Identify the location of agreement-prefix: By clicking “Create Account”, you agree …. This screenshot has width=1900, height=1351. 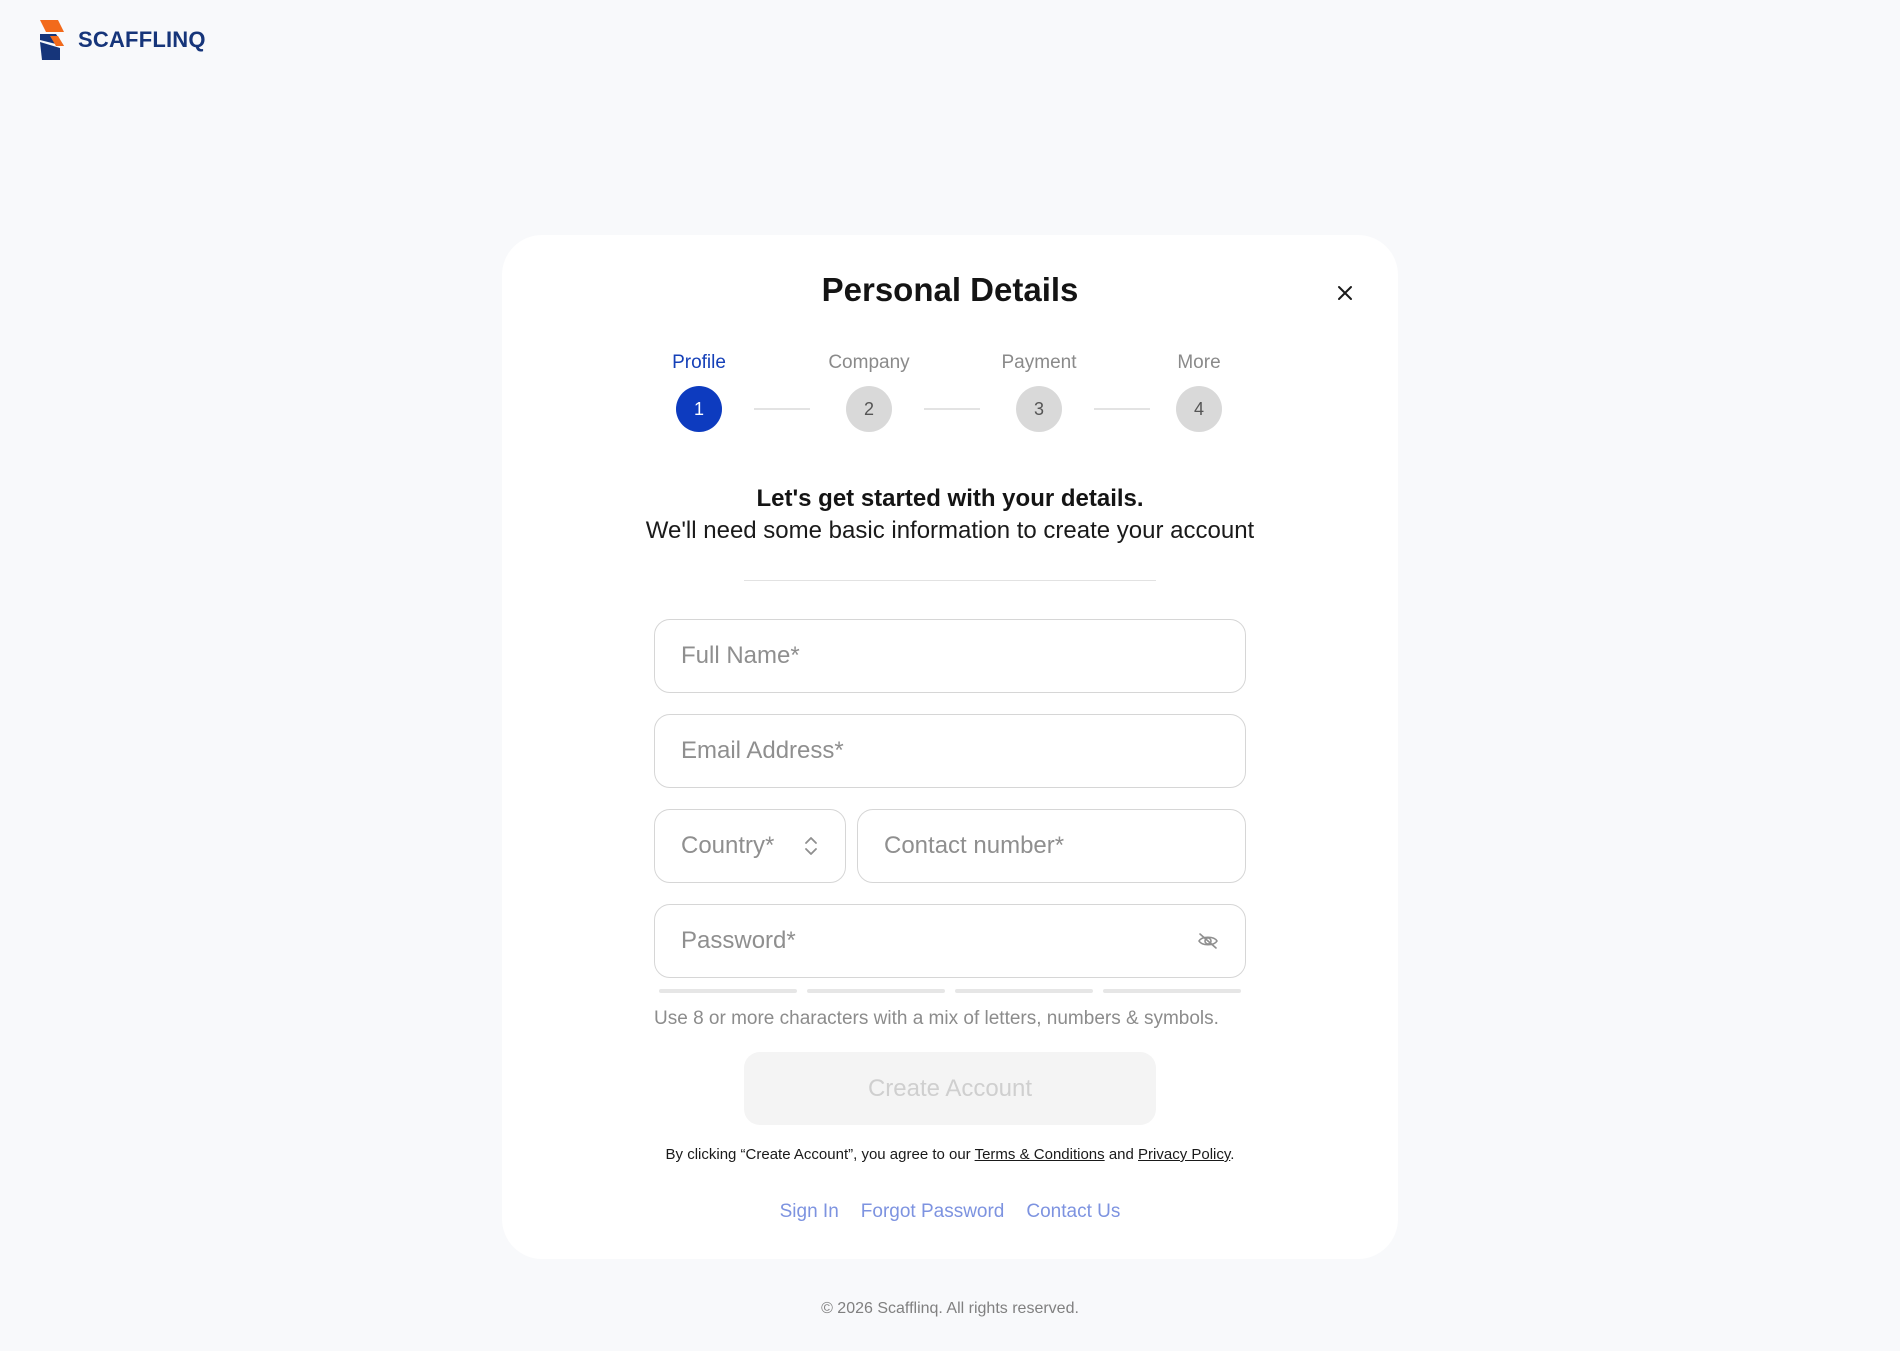
(818, 1154).